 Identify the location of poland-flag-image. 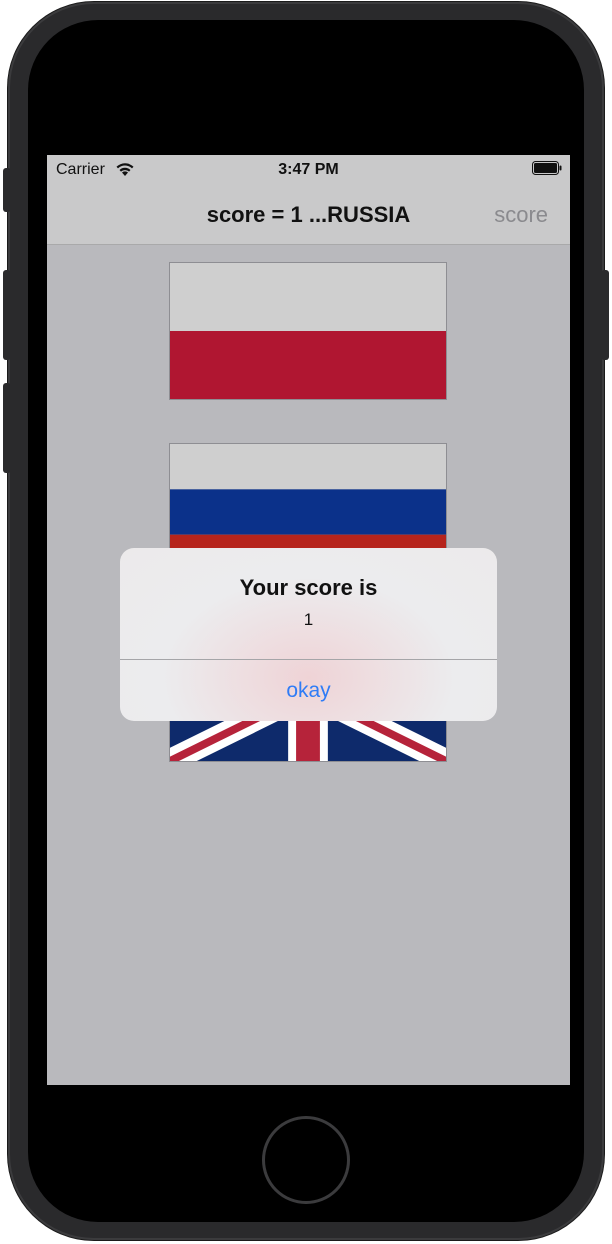
(308, 331).